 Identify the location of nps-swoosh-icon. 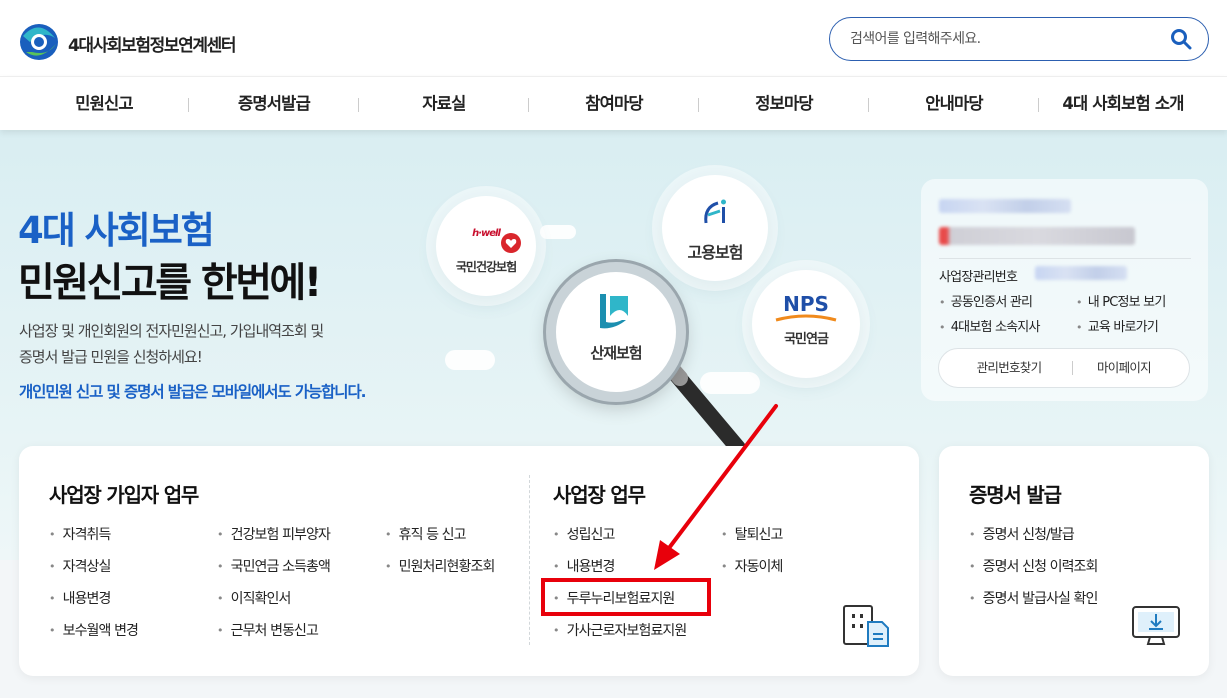
(806, 318).